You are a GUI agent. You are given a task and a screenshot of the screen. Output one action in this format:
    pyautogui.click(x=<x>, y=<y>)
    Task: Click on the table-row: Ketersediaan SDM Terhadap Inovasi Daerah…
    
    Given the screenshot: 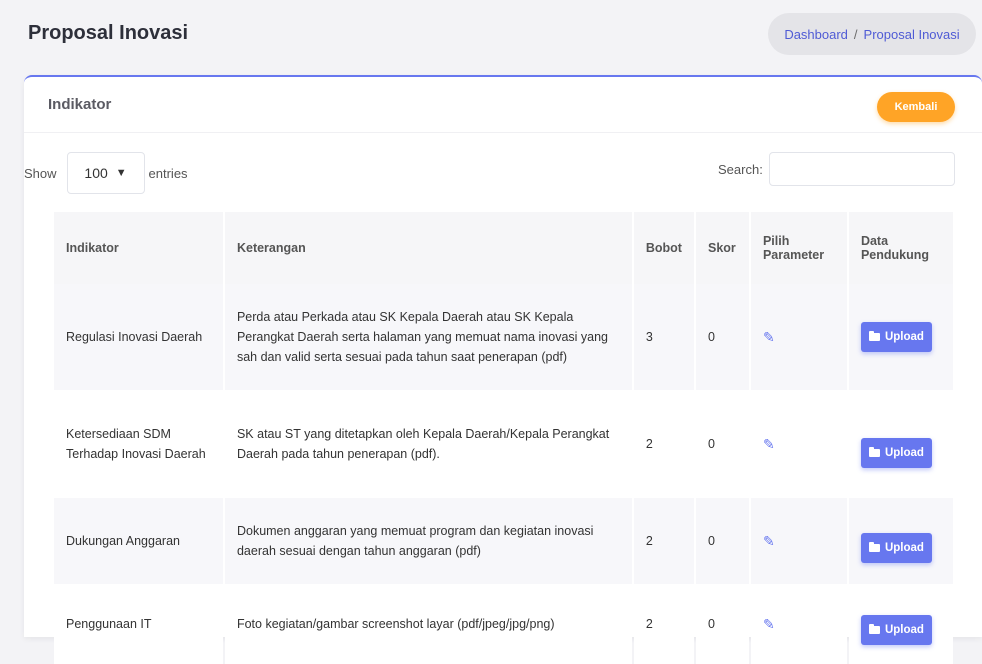 What is the action you would take?
    pyautogui.click(x=503, y=444)
    